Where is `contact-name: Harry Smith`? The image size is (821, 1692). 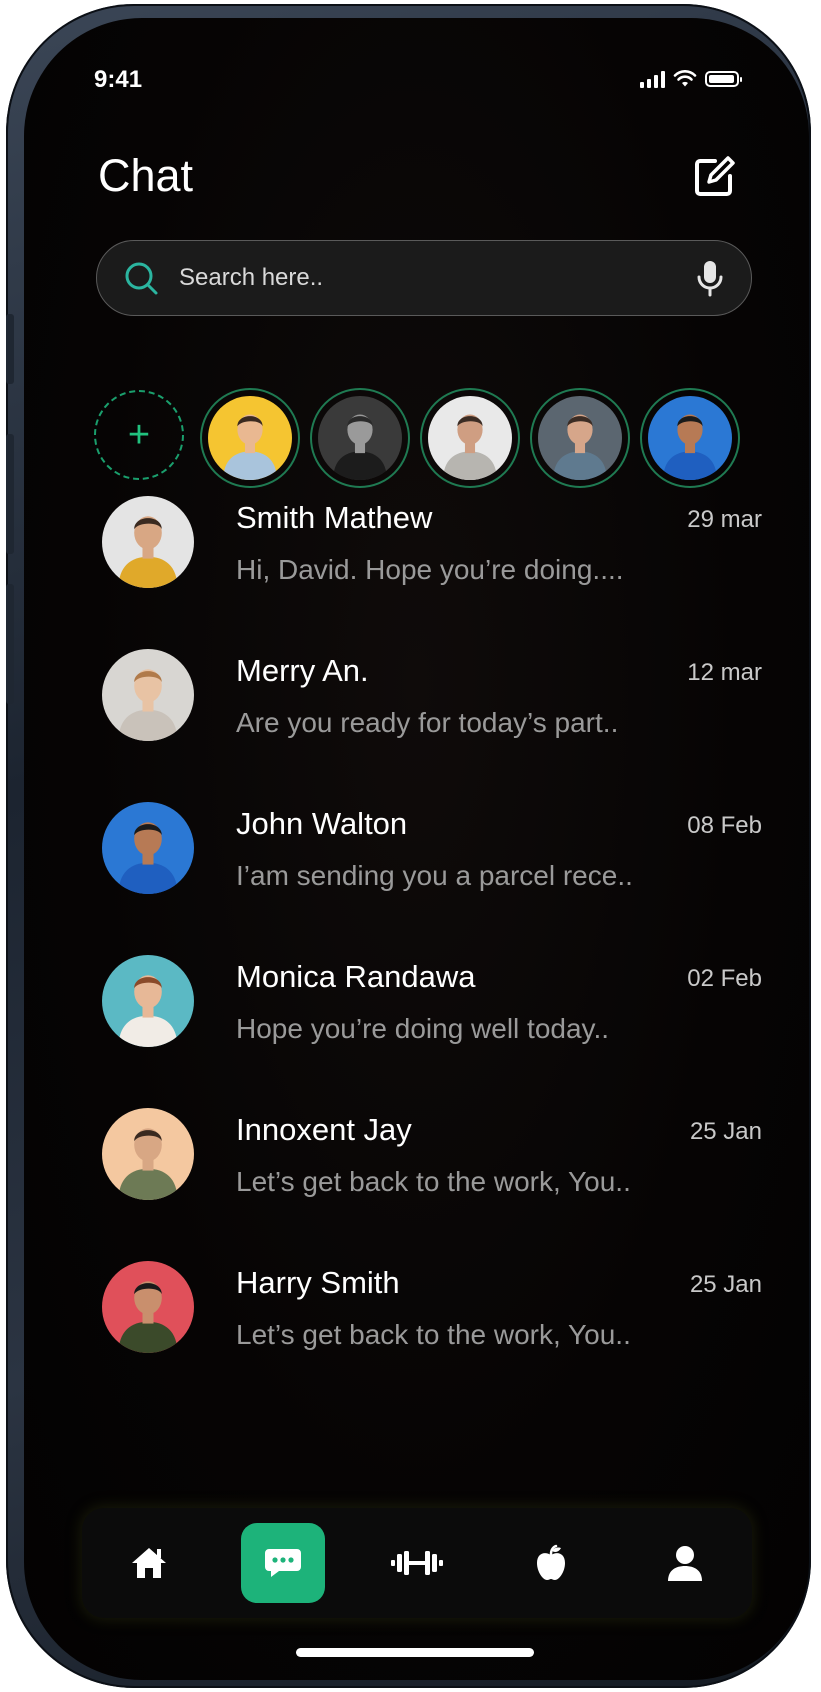
contact-name: Harry Smith is located at coordinates (318, 1282).